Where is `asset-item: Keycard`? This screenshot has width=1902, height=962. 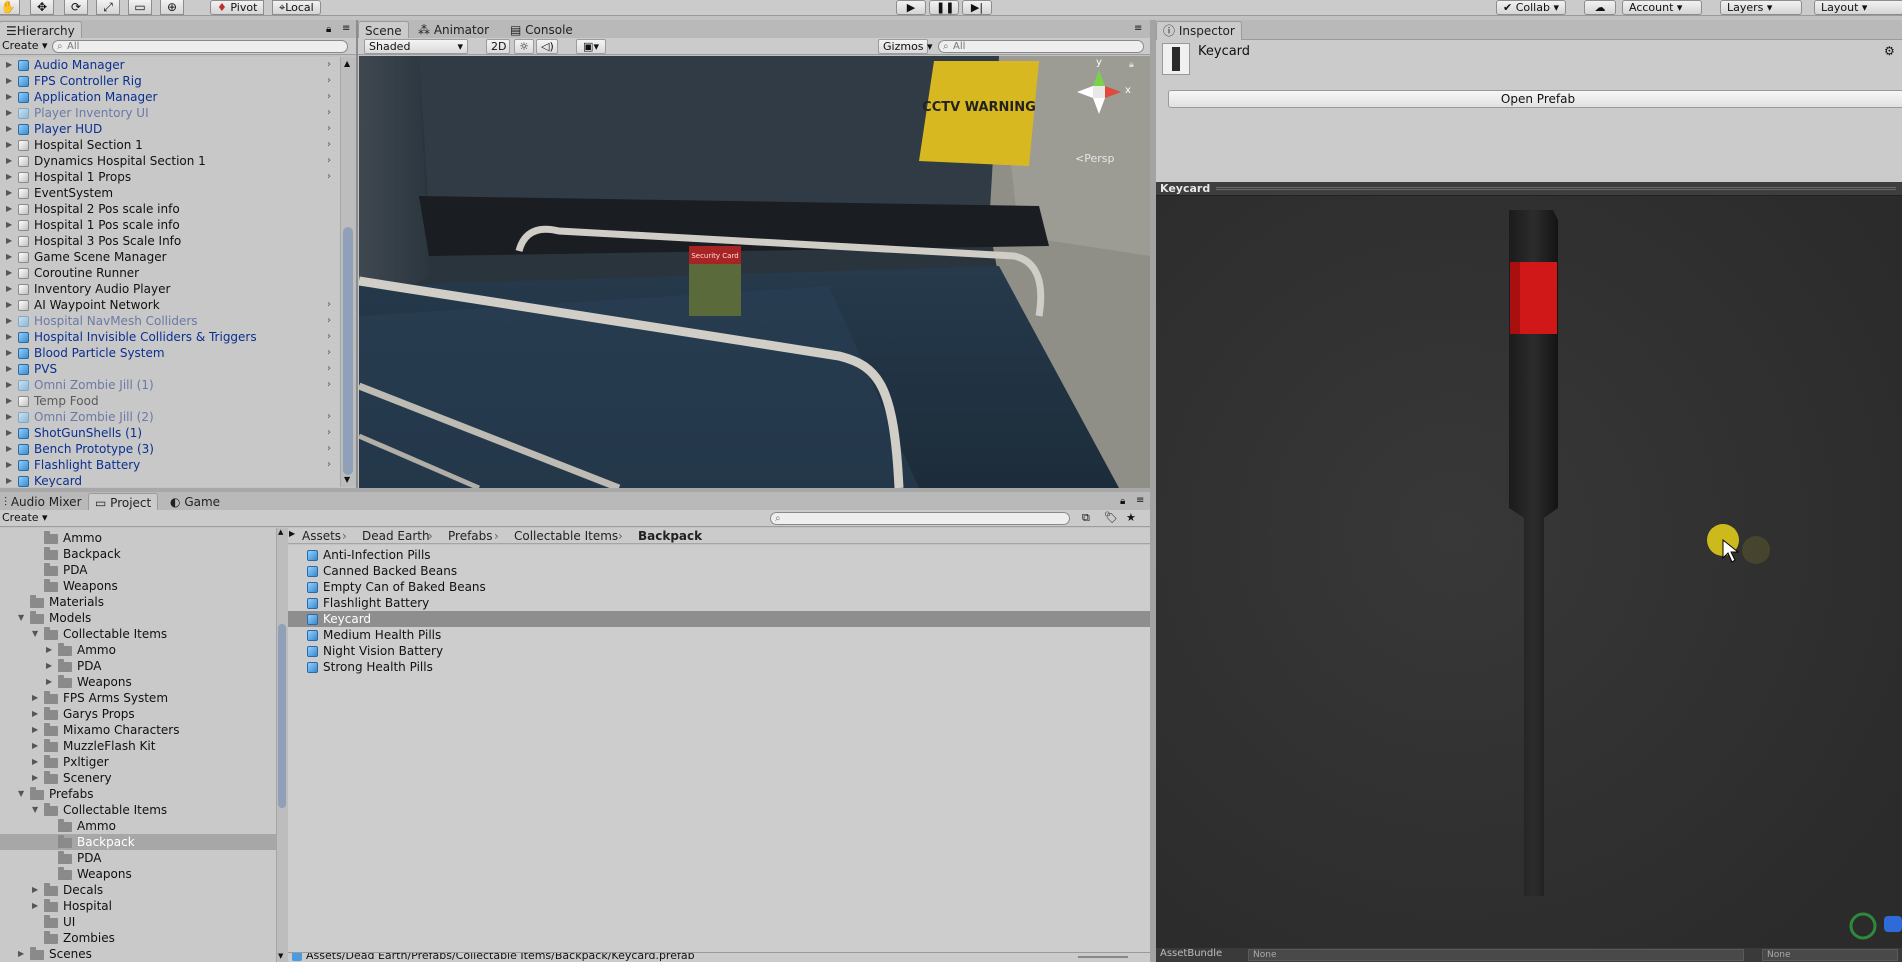 asset-item: Keycard is located at coordinates (719, 619).